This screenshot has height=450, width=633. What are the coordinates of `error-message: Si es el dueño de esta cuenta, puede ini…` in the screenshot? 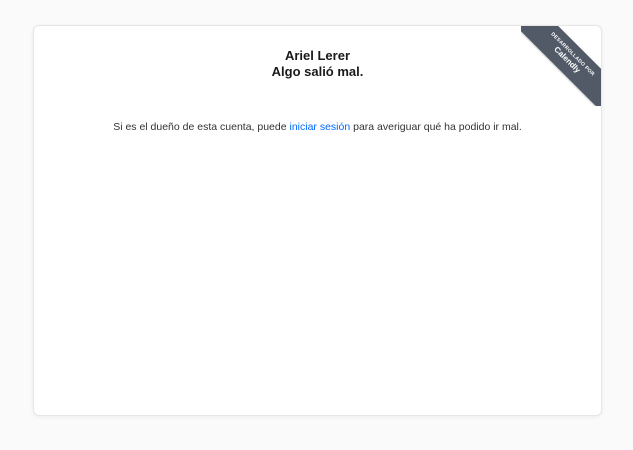 It's located at (317, 127).